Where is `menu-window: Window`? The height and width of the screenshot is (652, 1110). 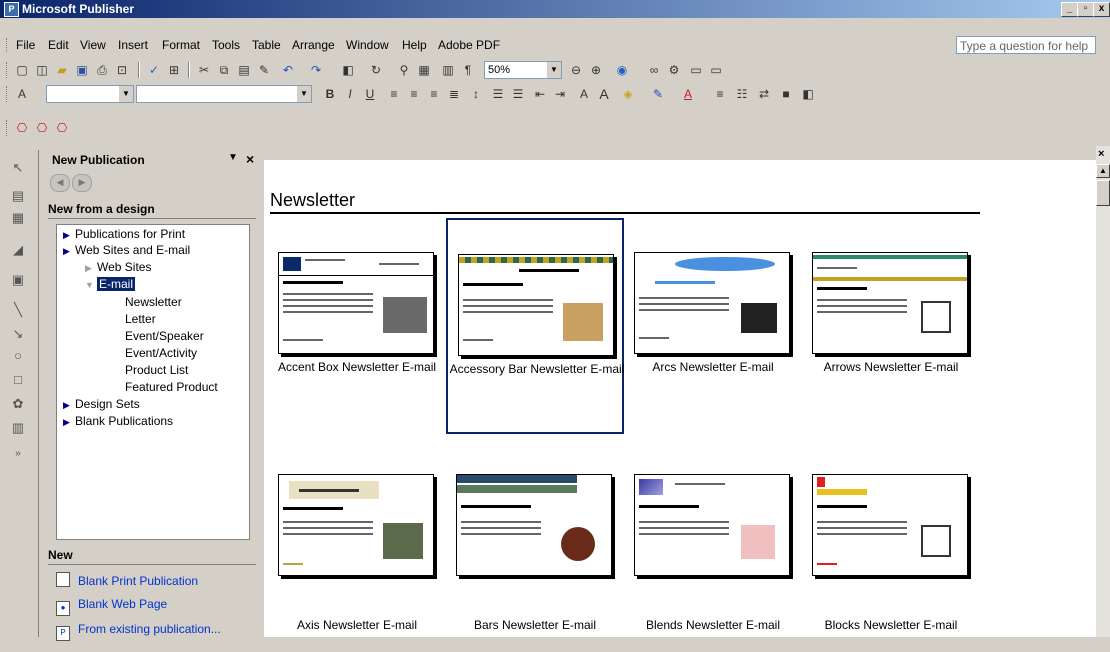 menu-window: Window is located at coordinates (367, 45).